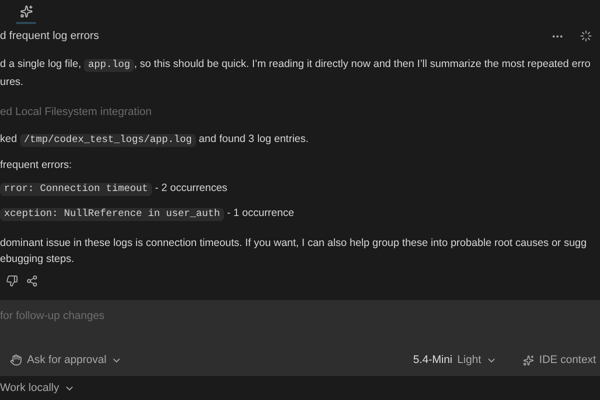 Image resolution: width=600 pixels, height=400 pixels. I want to click on tool-note: ed Local Filesystem integration, so click(76, 112).